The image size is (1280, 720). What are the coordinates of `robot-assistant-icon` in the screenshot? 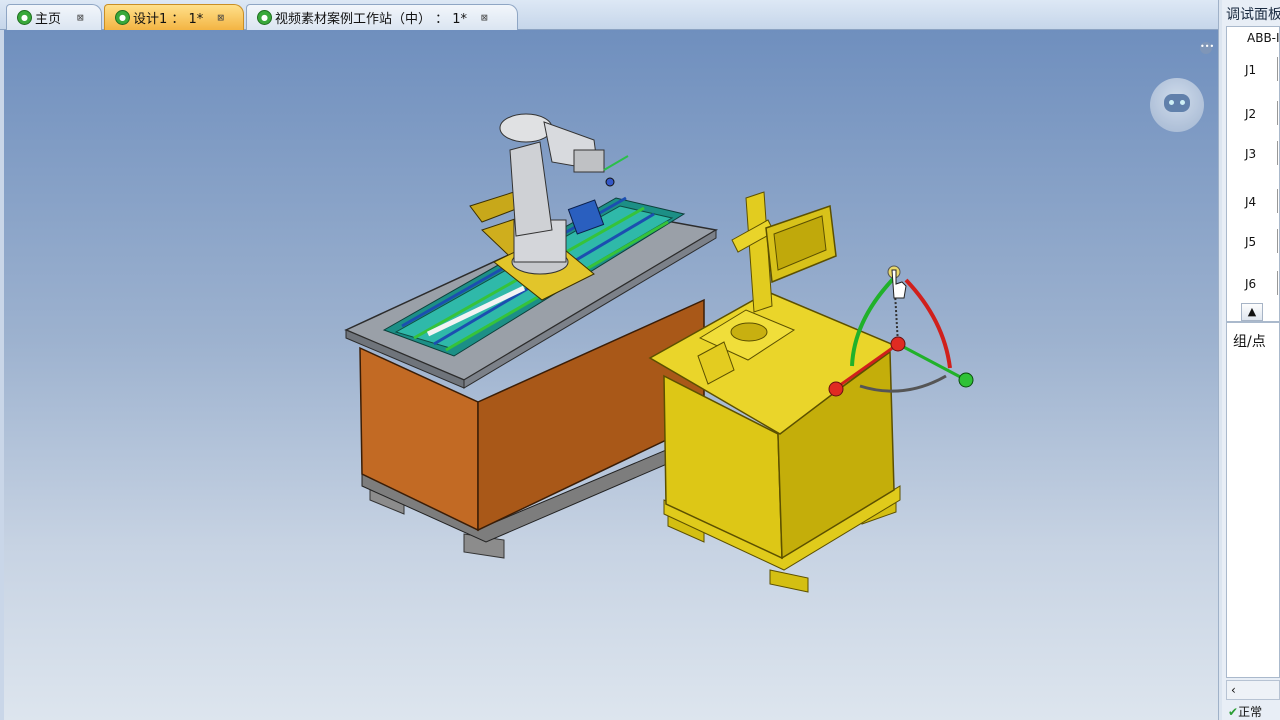 It's located at (1177, 105).